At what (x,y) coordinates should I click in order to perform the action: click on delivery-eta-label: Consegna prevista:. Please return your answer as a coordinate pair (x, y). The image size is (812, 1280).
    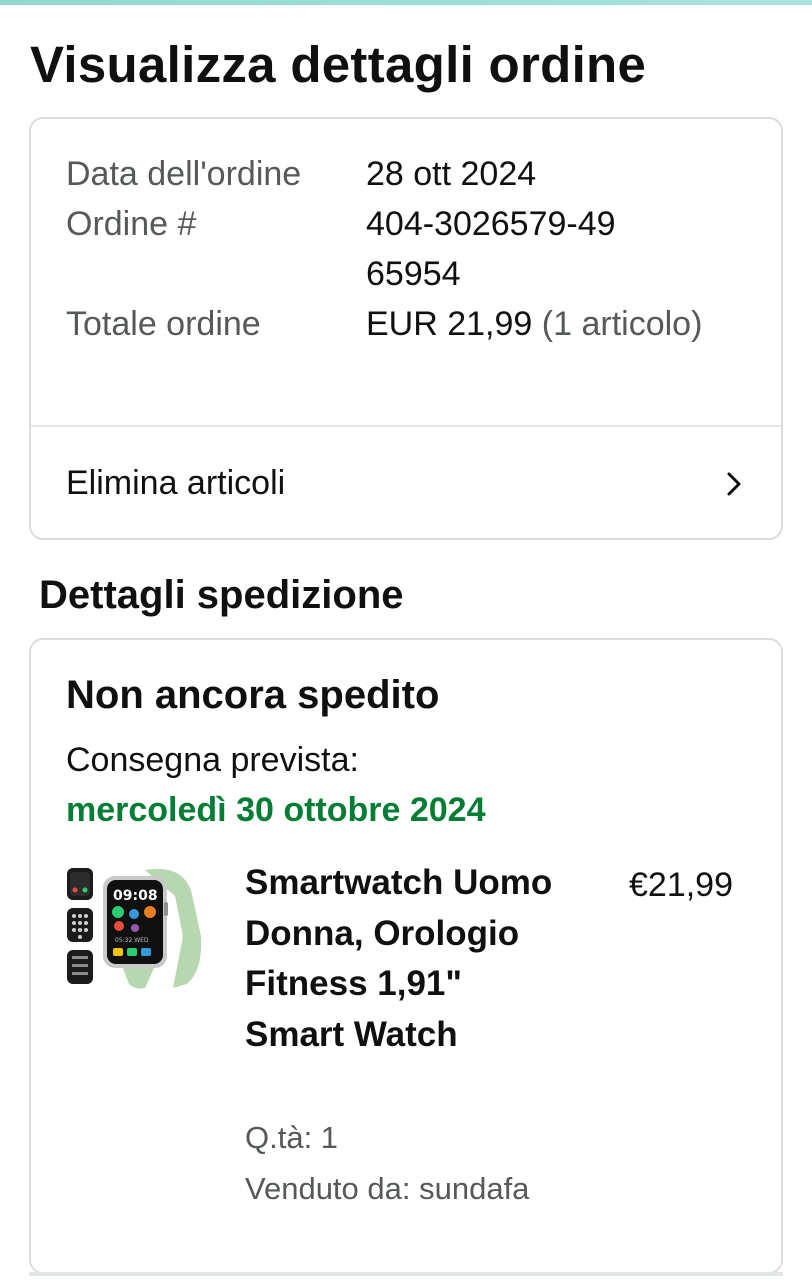
    Looking at the image, I should click on (212, 760).